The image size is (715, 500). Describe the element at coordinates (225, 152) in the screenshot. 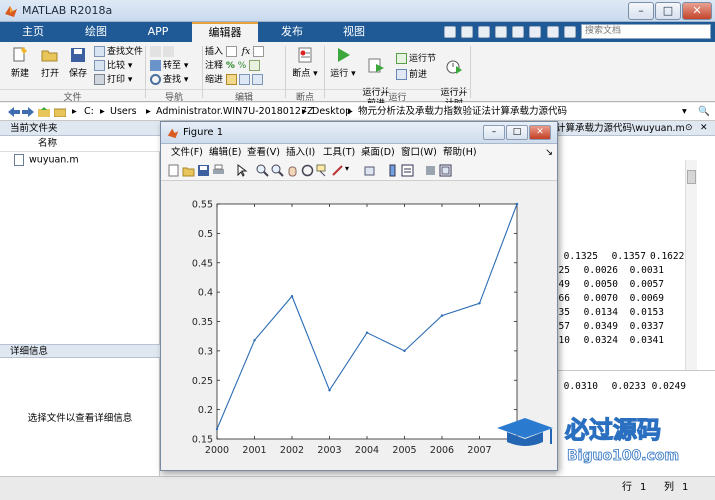

I see `menu-edit: 编辑(E)` at that location.